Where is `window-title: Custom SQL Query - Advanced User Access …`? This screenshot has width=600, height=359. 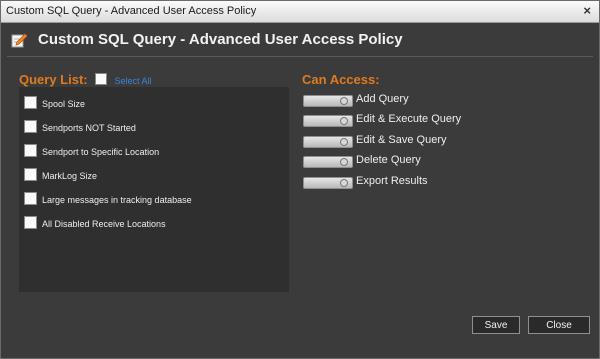
window-title: Custom SQL Query - Advanced User Access … is located at coordinates (131, 11).